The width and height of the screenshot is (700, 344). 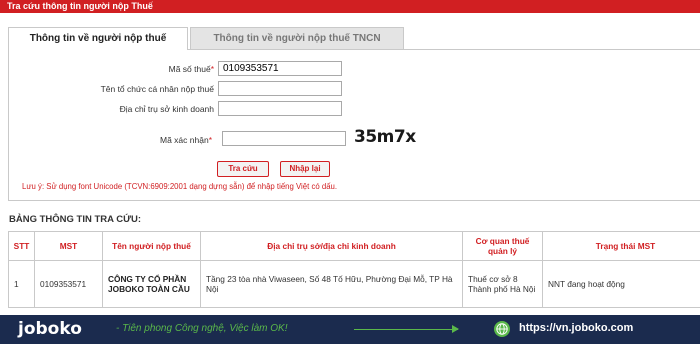 What do you see at coordinates (576, 328) in the screenshot?
I see `footer-website-link: https://vn.joboko.com` at bounding box center [576, 328].